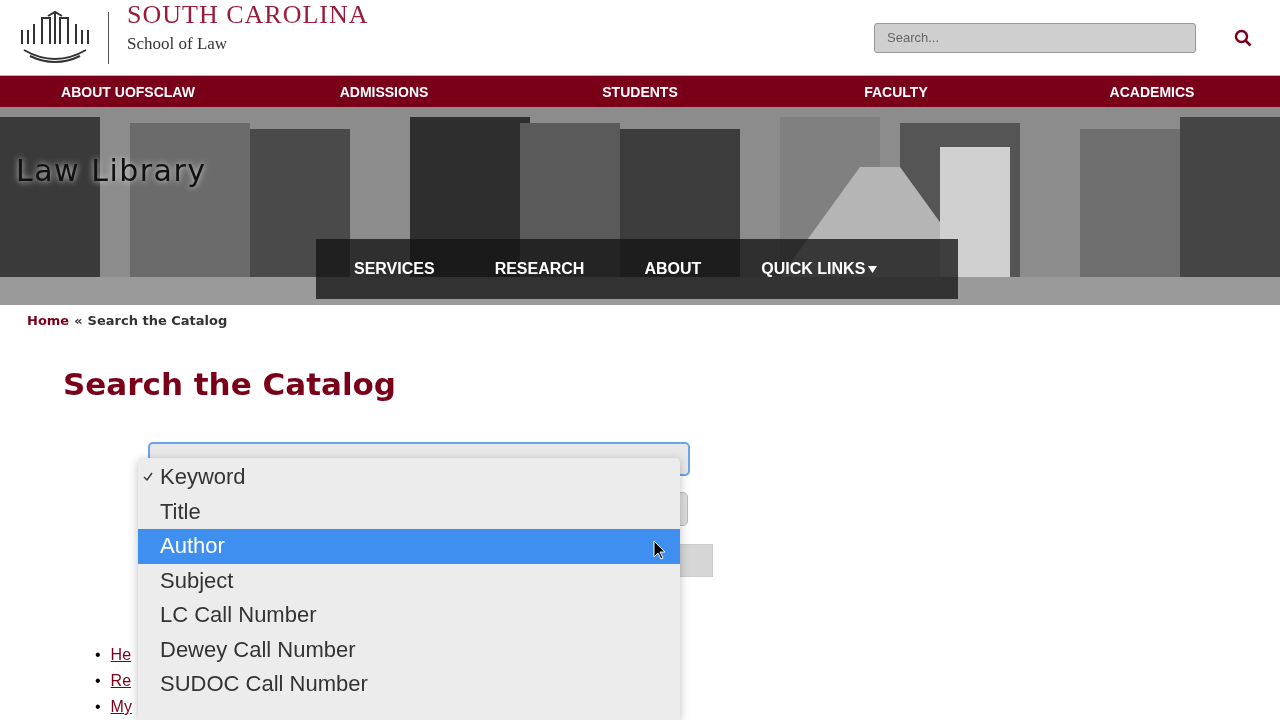  Describe the element at coordinates (640, 91) in the screenshot. I see `nav-link: STUDENTS` at that location.